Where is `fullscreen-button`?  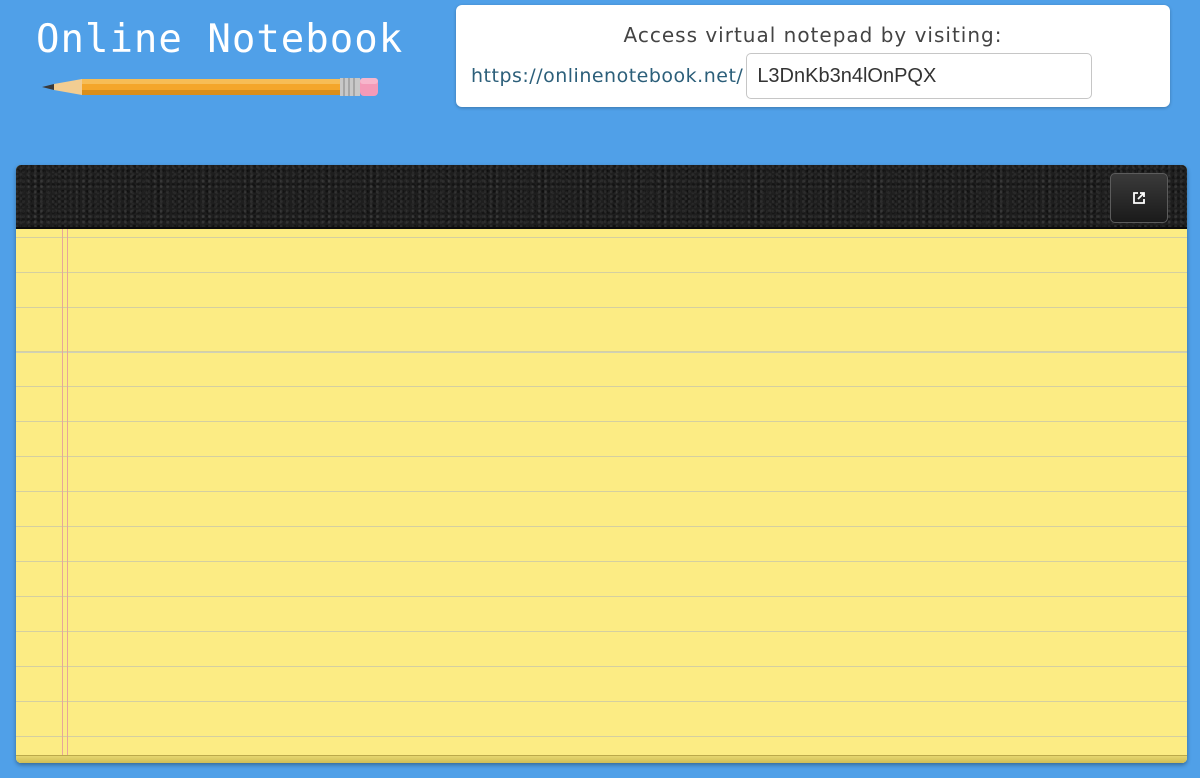 fullscreen-button is located at coordinates (1139, 198).